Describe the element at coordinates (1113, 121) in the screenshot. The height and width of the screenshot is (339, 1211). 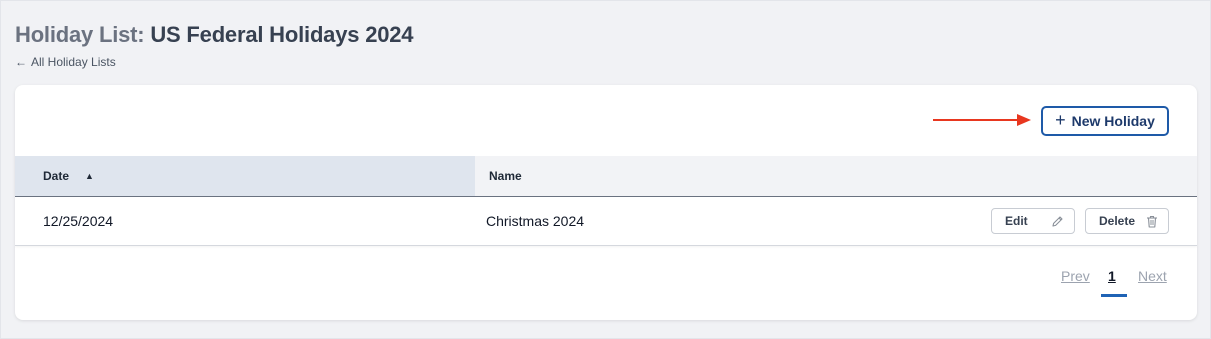
I see `new-holiday-label: New Holiday` at that location.